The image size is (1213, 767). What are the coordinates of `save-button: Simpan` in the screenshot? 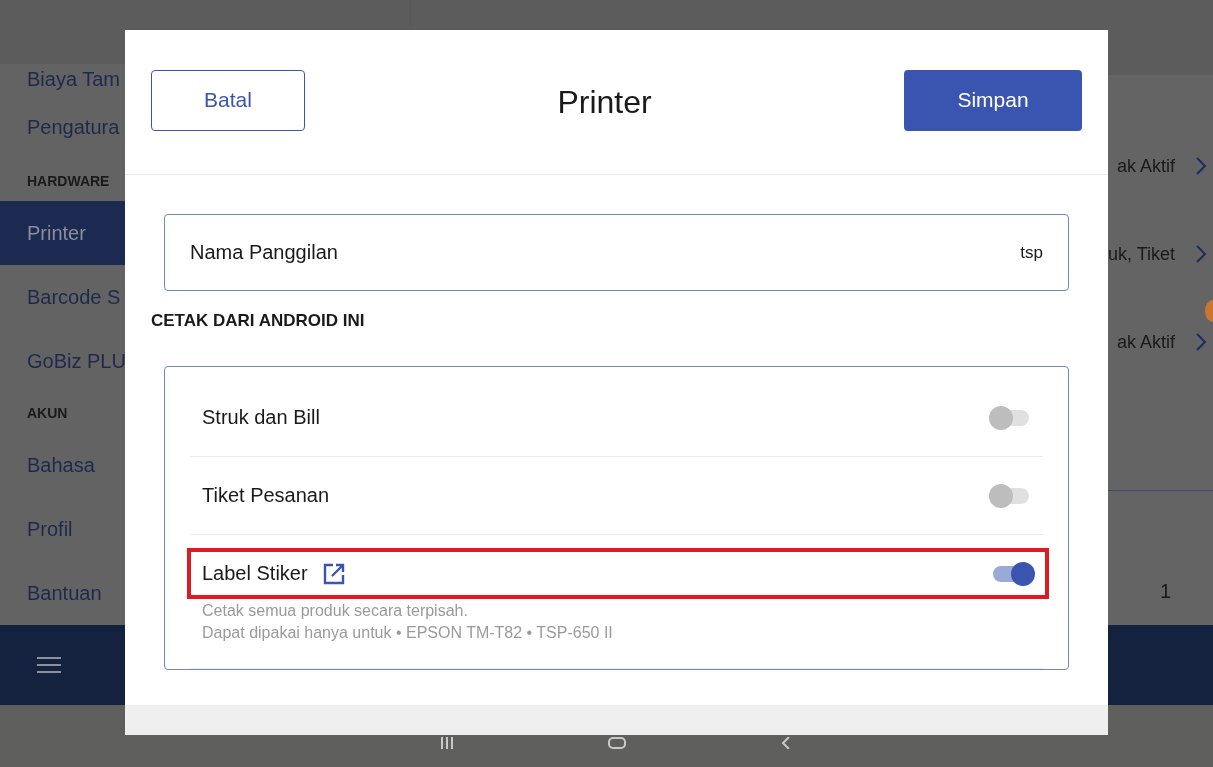 It's located at (993, 100).